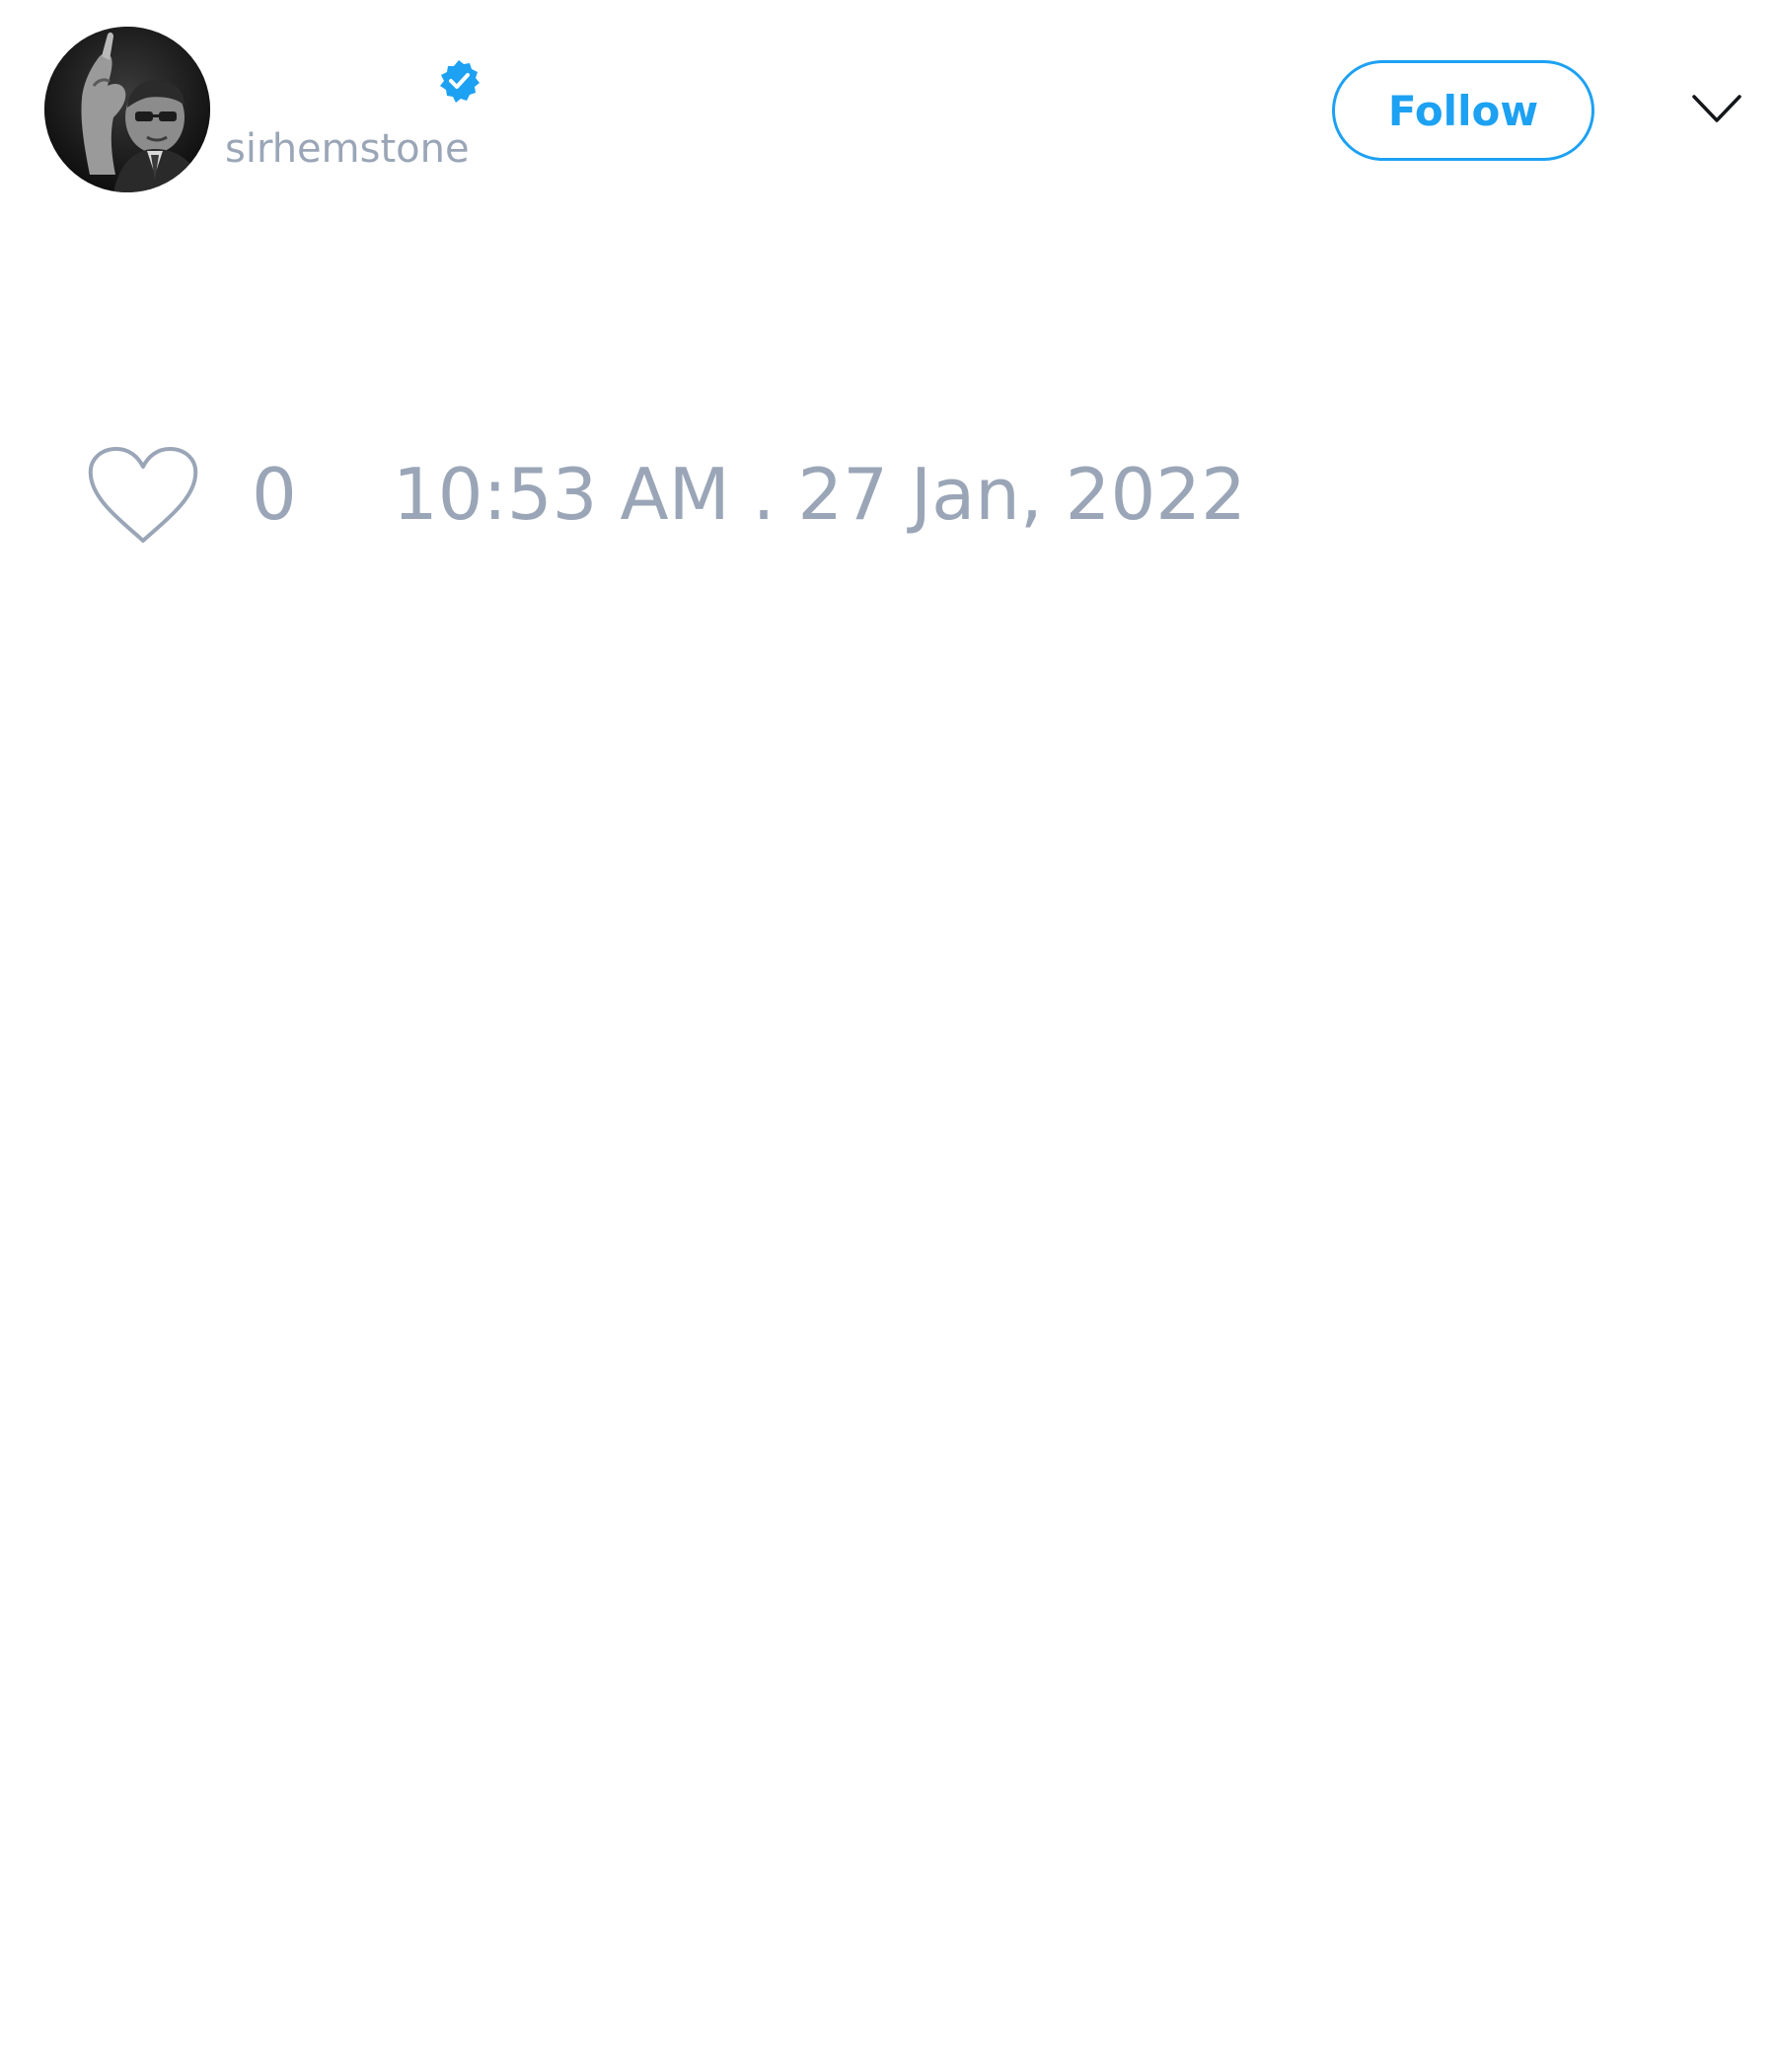 The height and width of the screenshot is (2072, 1776). I want to click on tweet-timestamp: 10:53 AM . 27 Jan, 2022, so click(820, 495).